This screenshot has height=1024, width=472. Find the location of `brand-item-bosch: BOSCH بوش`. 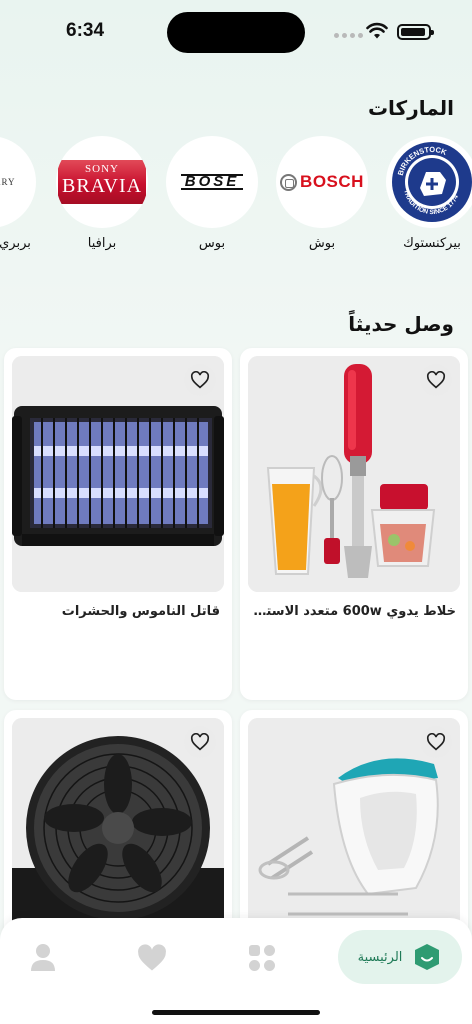

brand-item-bosch: BOSCH بوش is located at coordinates (322, 193).